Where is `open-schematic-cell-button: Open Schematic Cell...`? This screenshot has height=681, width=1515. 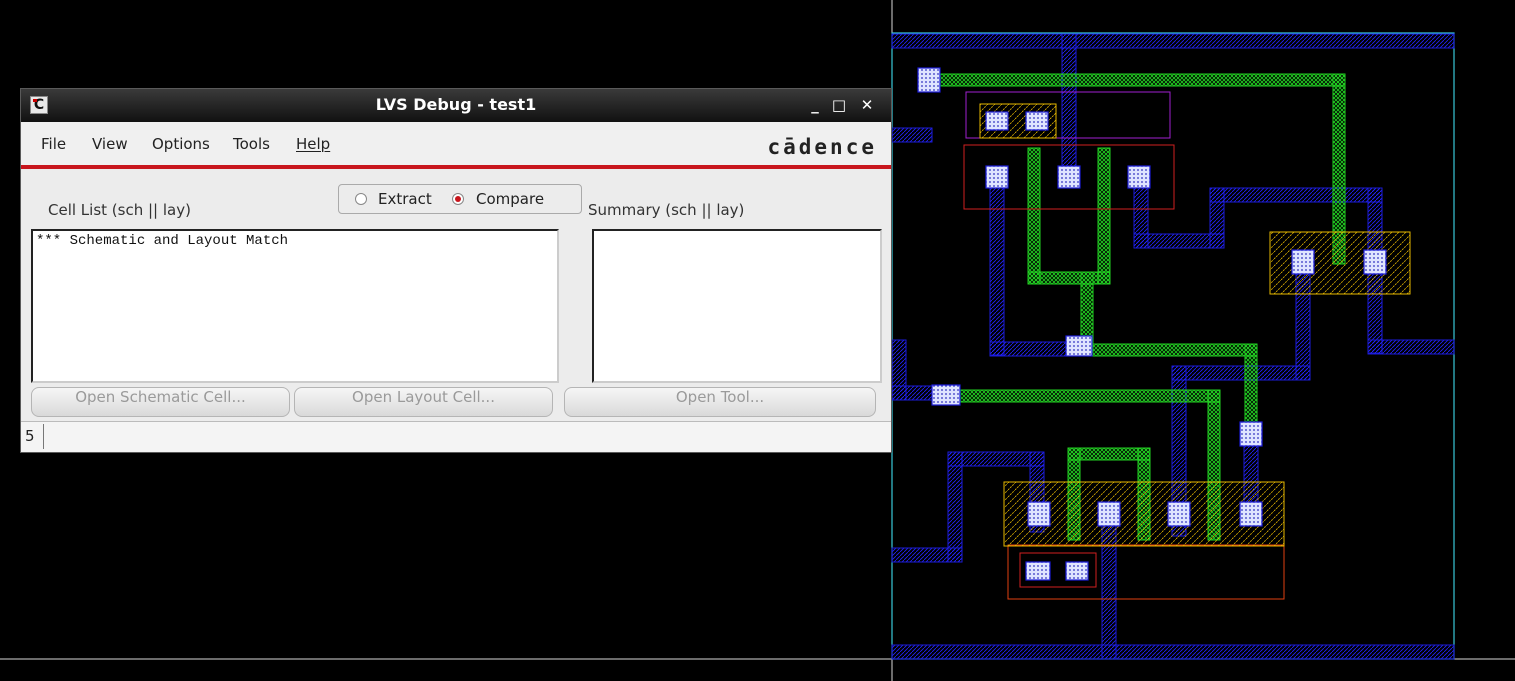 open-schematic-cell-button: Open Schematic Cell... is located at coordinates (160, 402).